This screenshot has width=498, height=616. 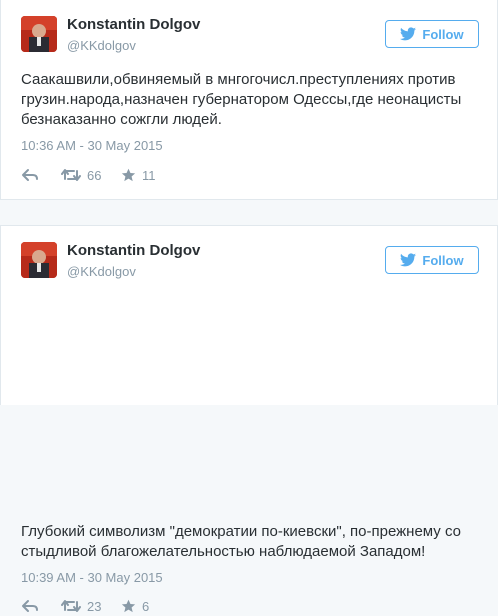 I want to click on tweet-timestamp: 10:39 AM - 30 May 2015, so click(x=92, y=577).